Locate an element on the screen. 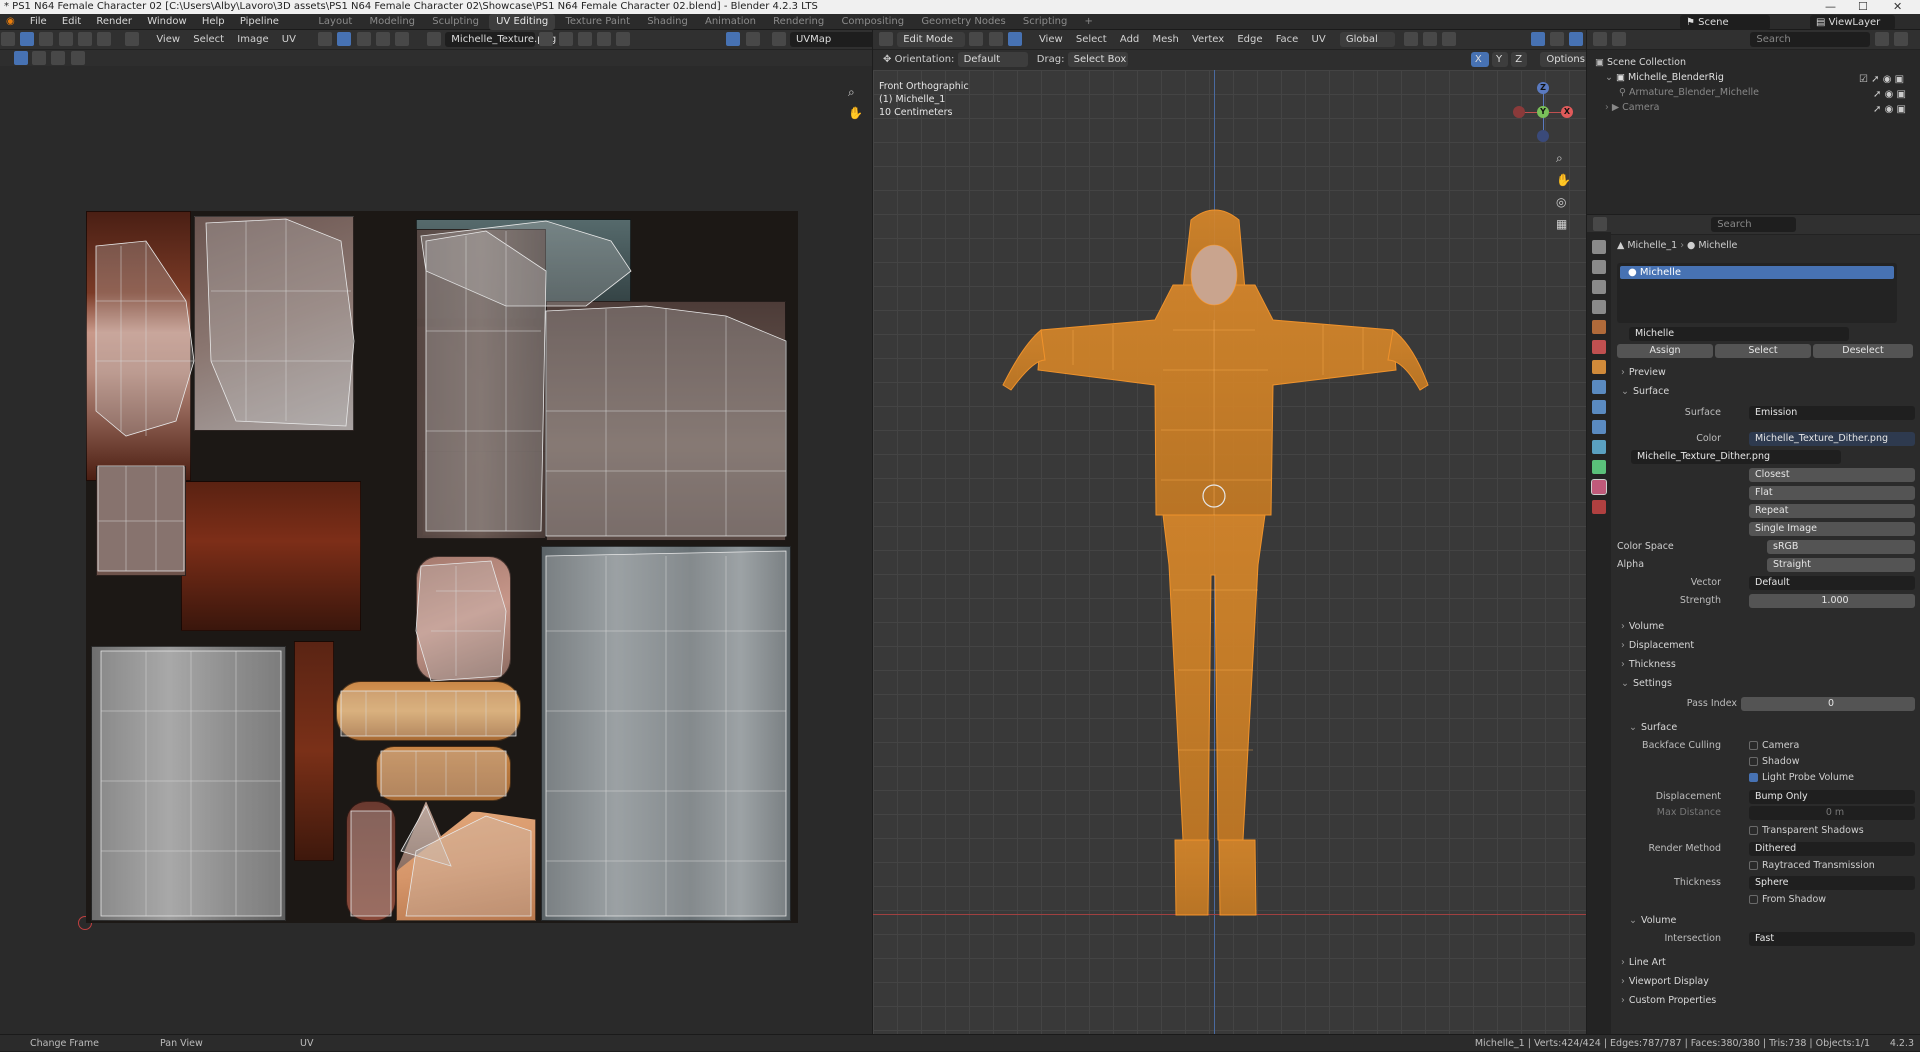 The image size is (1920, 1052). color-space-dropdown: sRGB is located at coordinates (1841, 547).